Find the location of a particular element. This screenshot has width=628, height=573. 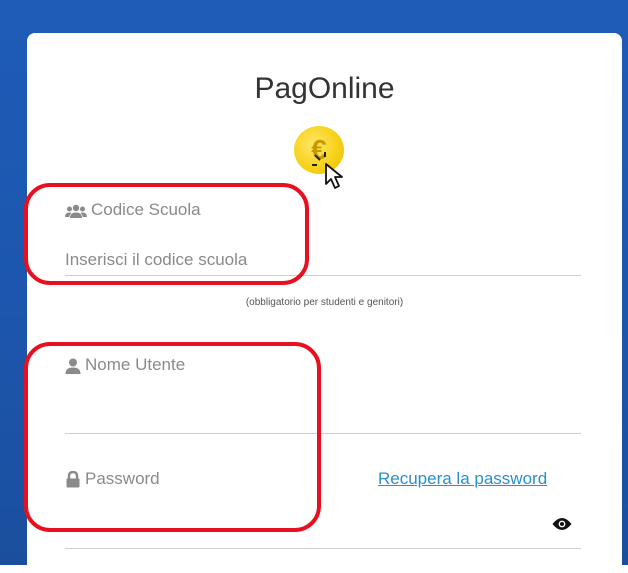

annotation-highlight-school is located at coordinates (166, 234).